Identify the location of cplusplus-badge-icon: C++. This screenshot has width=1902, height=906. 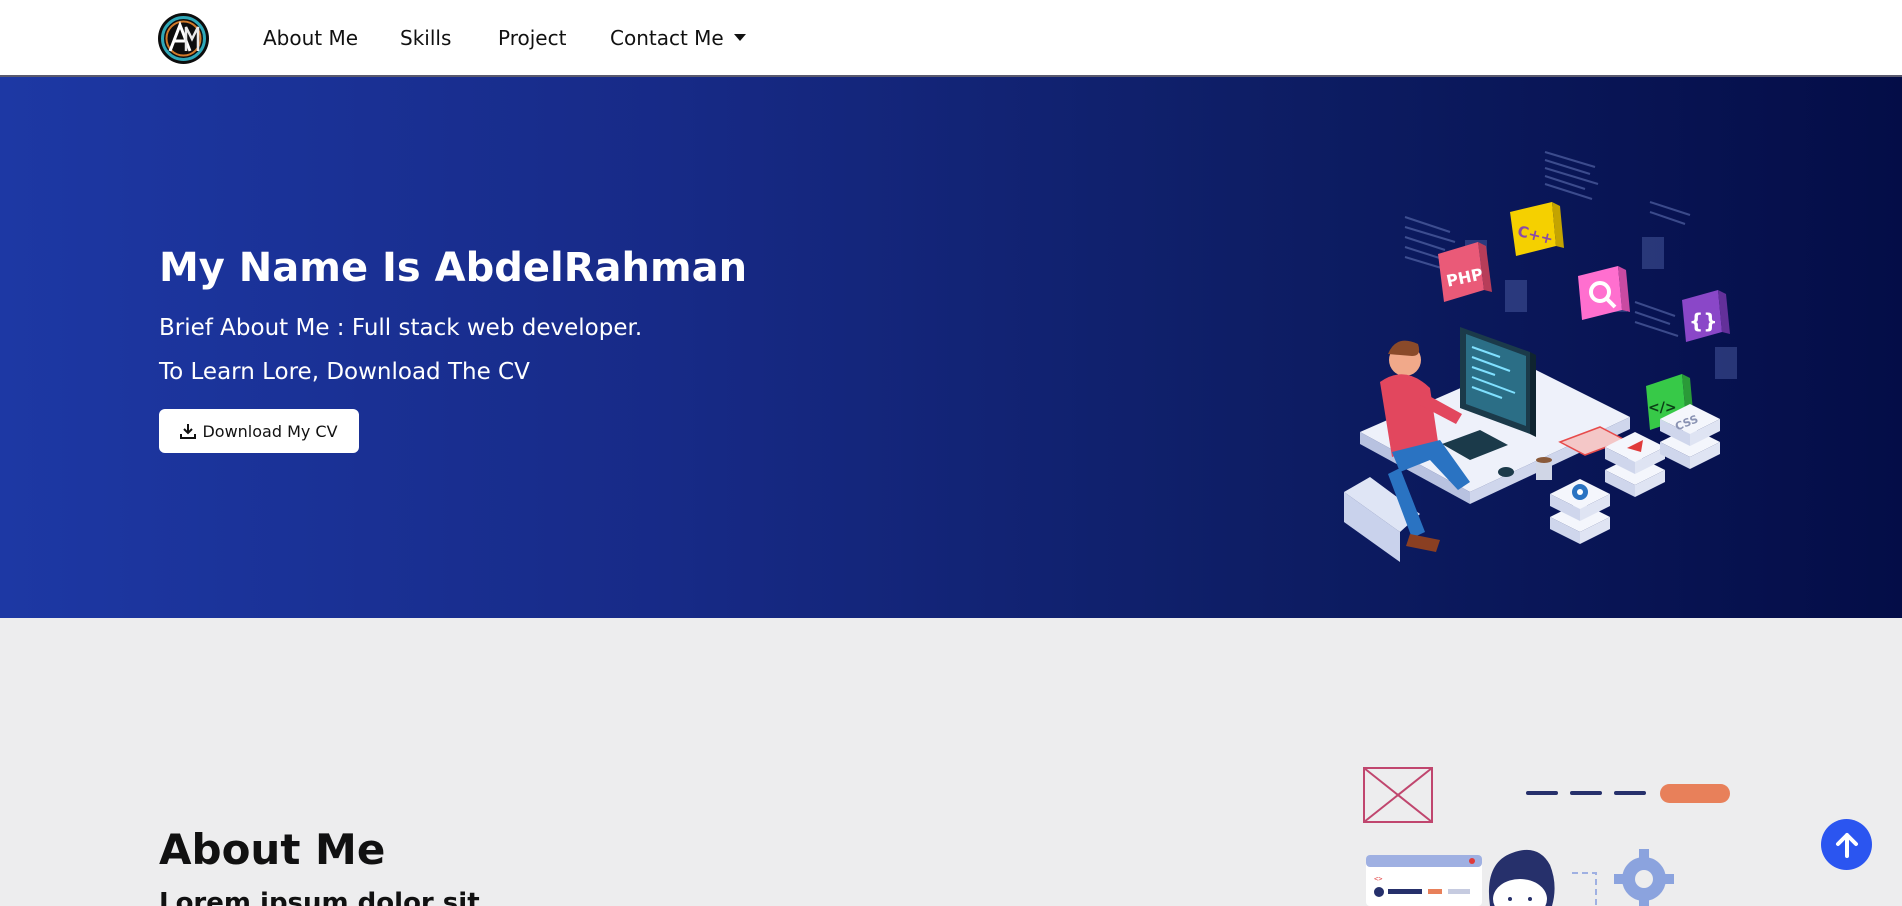
(1537, 229).